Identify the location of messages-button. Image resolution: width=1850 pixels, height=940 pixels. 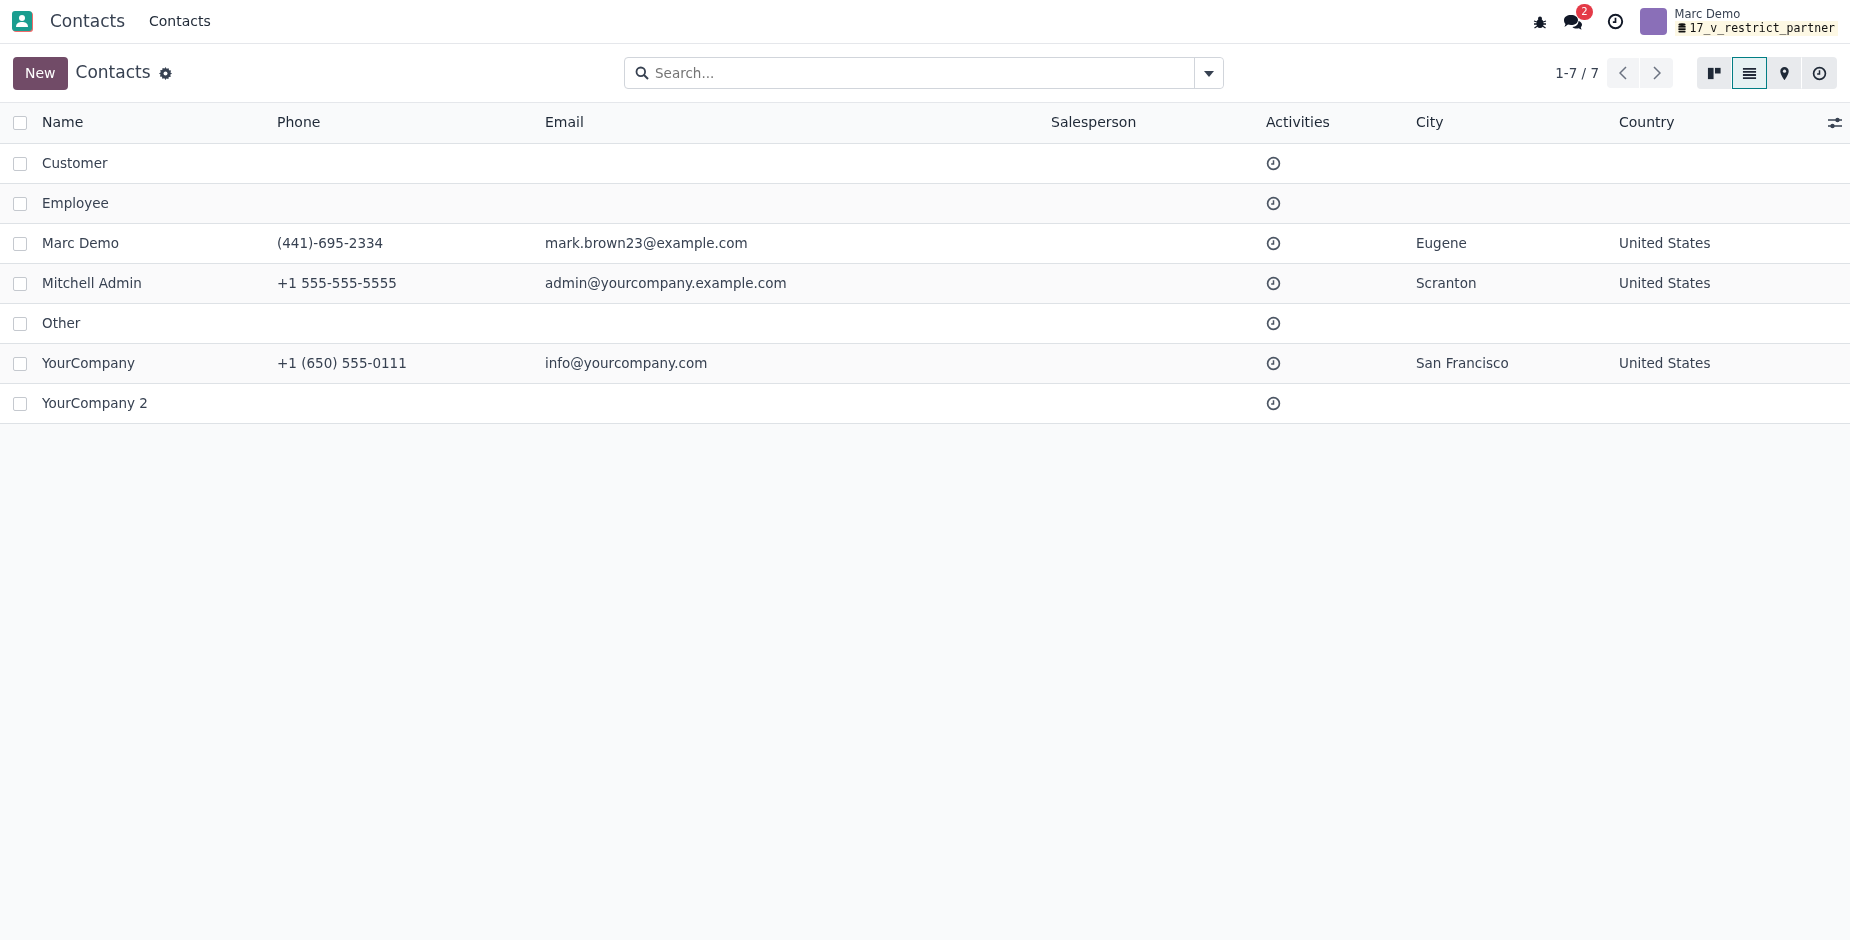
(1572, 22).